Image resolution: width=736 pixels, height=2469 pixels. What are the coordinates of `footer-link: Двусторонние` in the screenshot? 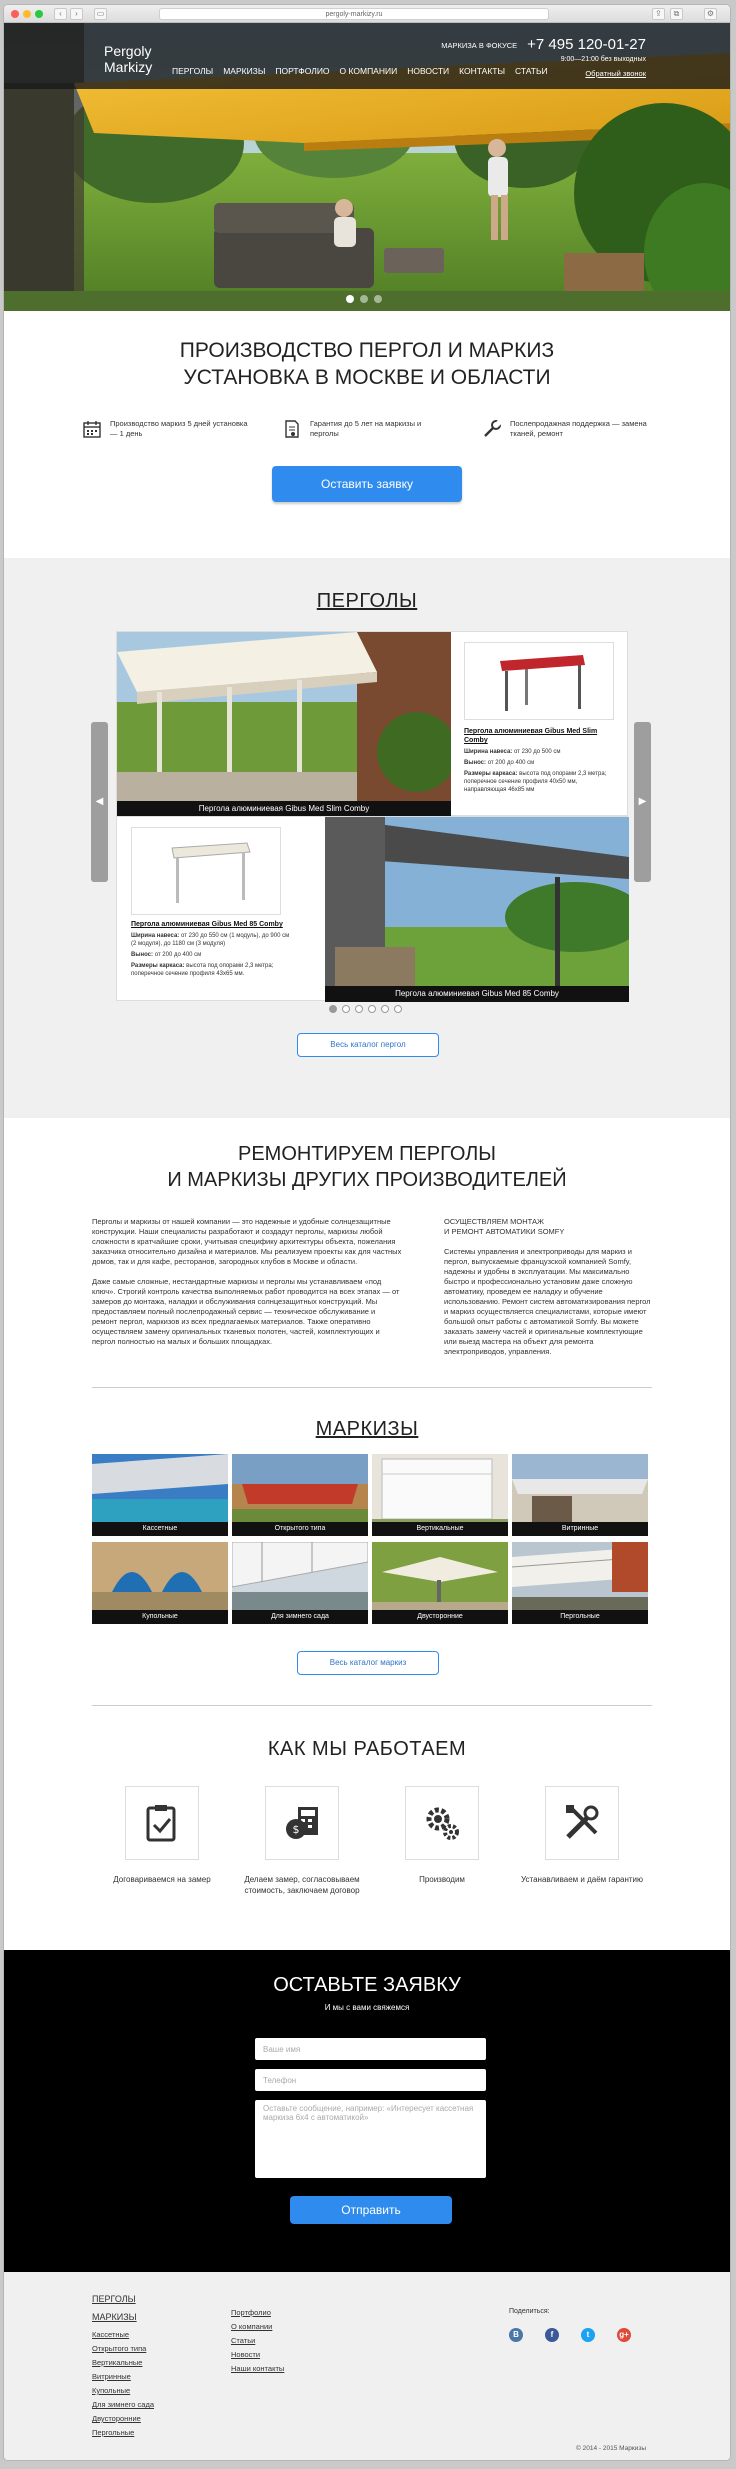 It's located at (116, 2418).